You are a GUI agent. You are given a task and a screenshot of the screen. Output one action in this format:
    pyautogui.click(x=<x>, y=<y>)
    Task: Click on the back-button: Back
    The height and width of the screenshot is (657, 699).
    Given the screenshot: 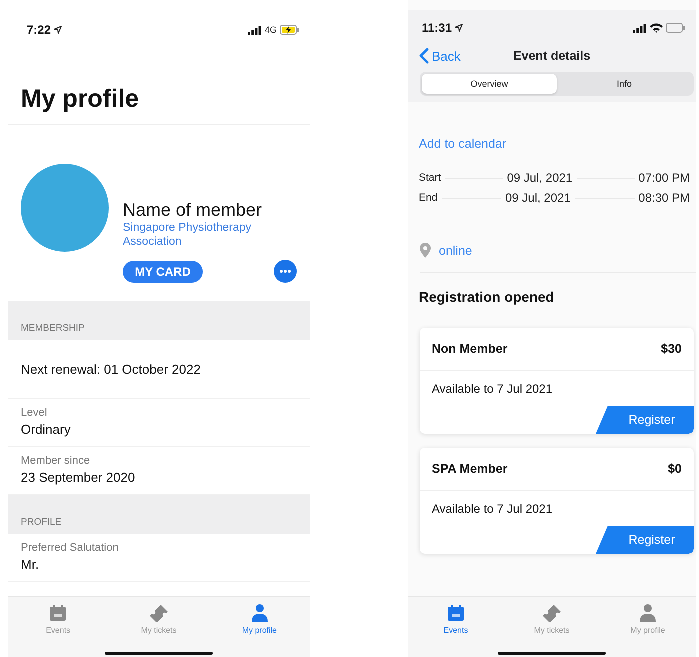 What is the action you would take?
    pyautogui.click(x=434, y=56)
    